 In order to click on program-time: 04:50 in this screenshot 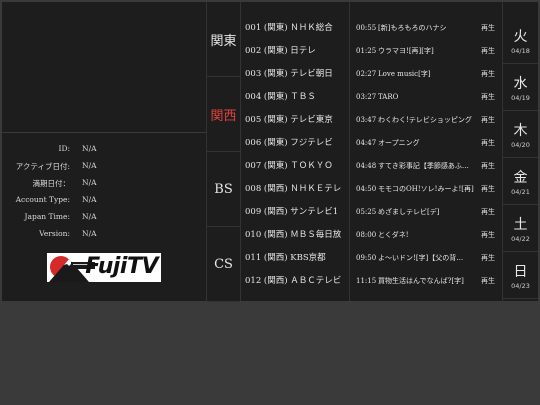, I will do `click(366, 189)`.